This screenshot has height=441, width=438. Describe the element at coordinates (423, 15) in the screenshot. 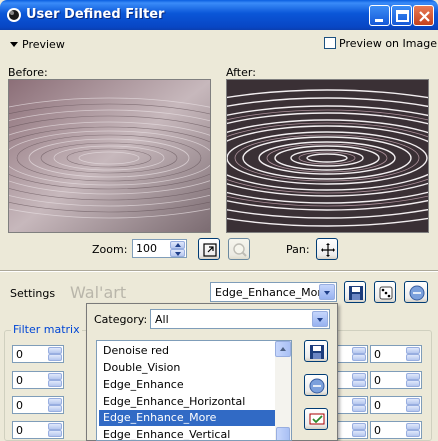

I see `close-button` at that location.